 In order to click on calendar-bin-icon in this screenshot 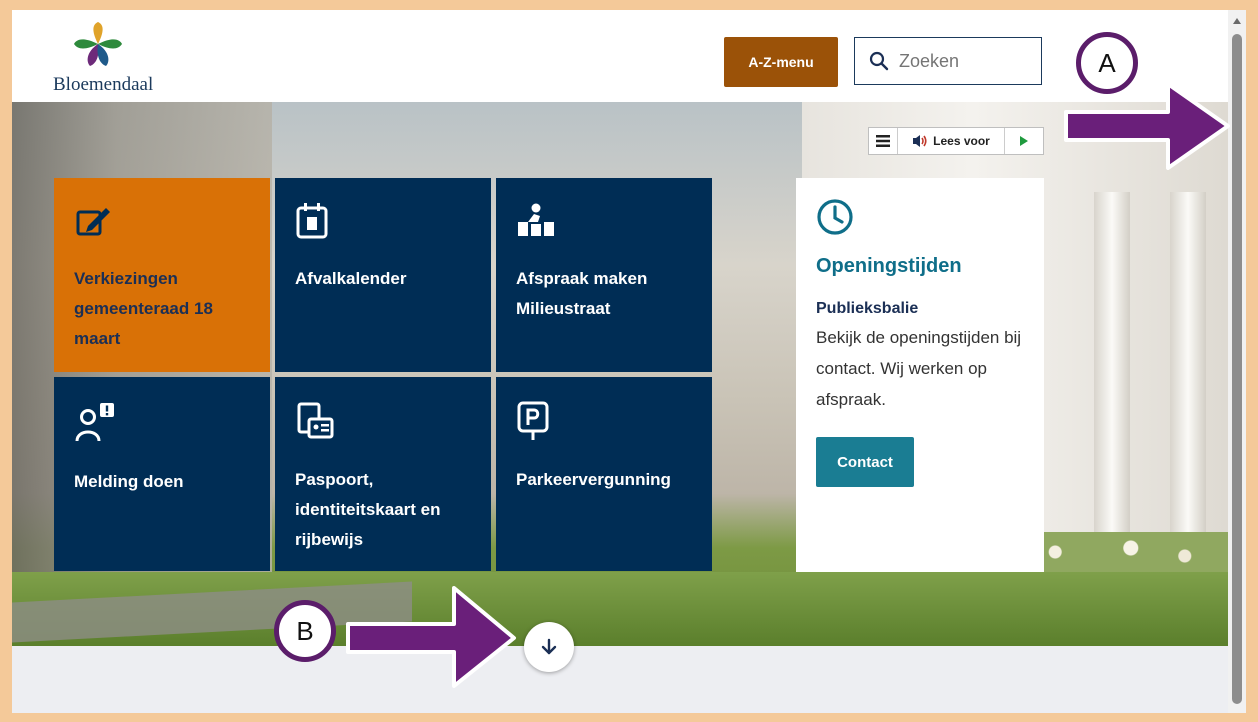, I will do `click(312, 221)`.